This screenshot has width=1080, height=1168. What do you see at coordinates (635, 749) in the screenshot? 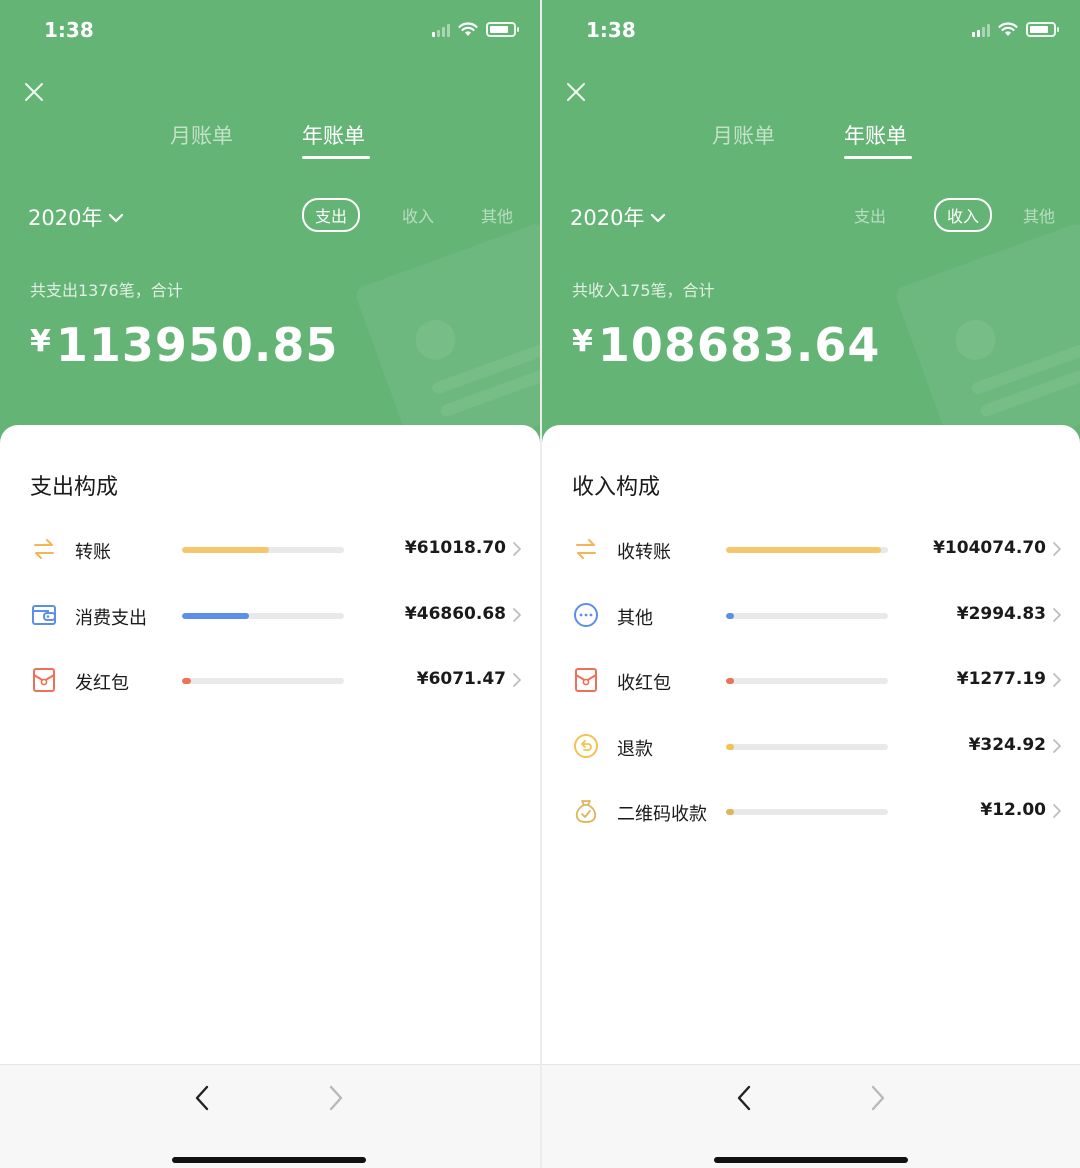
I see `row-label: 退款` at bounding box center [635, 749].